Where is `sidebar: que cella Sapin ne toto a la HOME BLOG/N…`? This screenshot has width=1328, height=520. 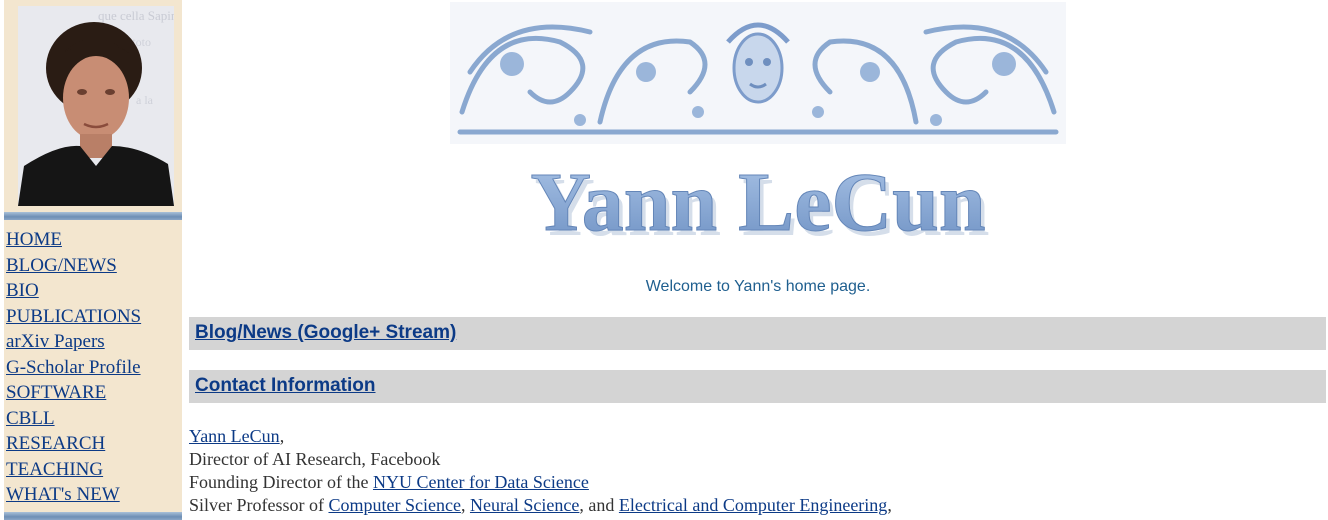
sidebar: que cella Sapin ne toto a la HOME BLOG/N… is located at coordinates (93, 260).